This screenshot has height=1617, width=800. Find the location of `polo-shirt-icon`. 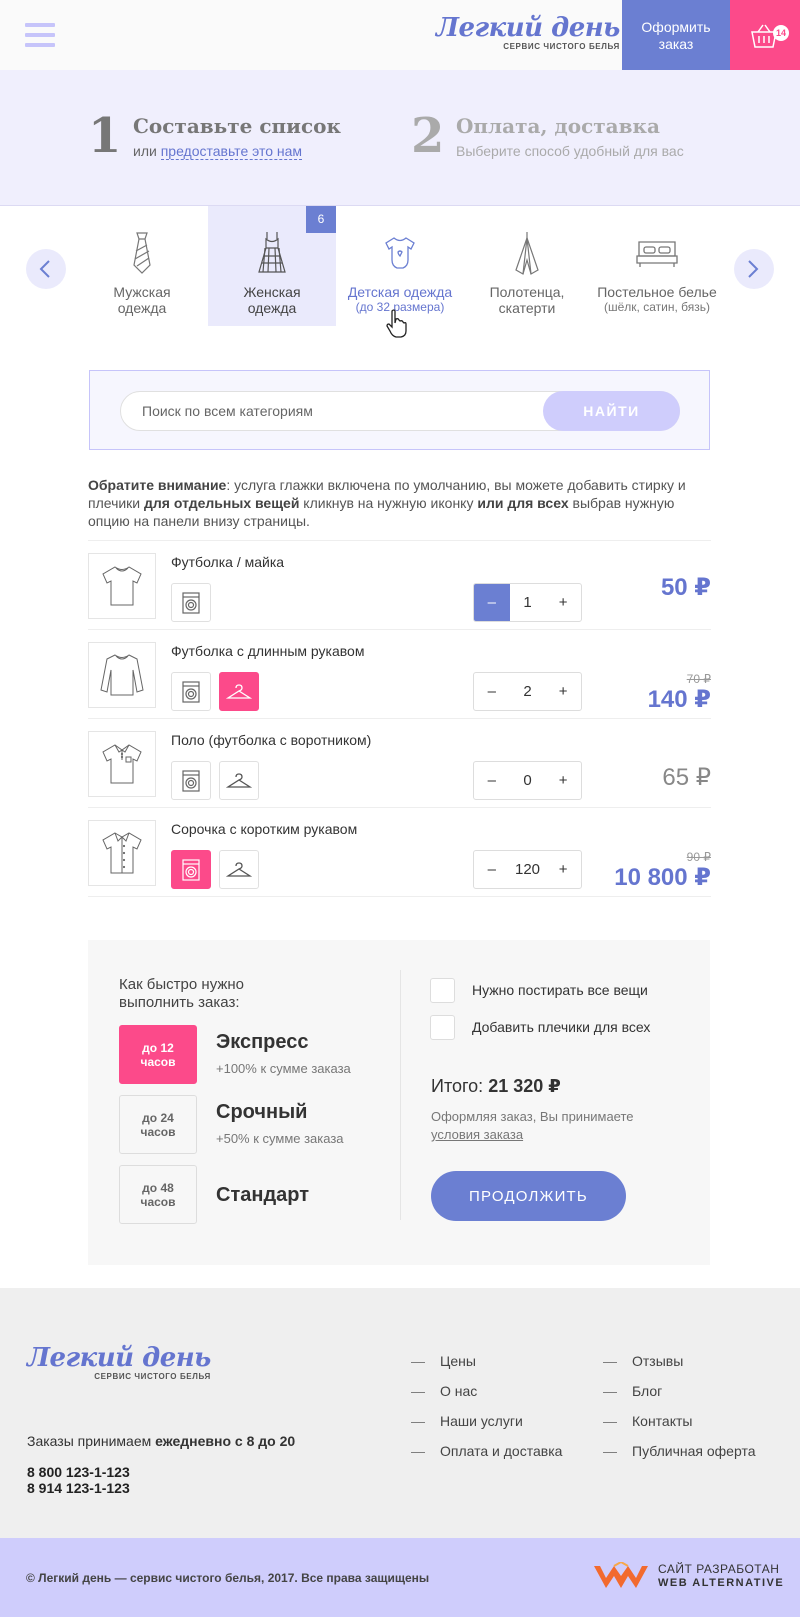

polo-shirt-icon is located at coordinates (122, 764).